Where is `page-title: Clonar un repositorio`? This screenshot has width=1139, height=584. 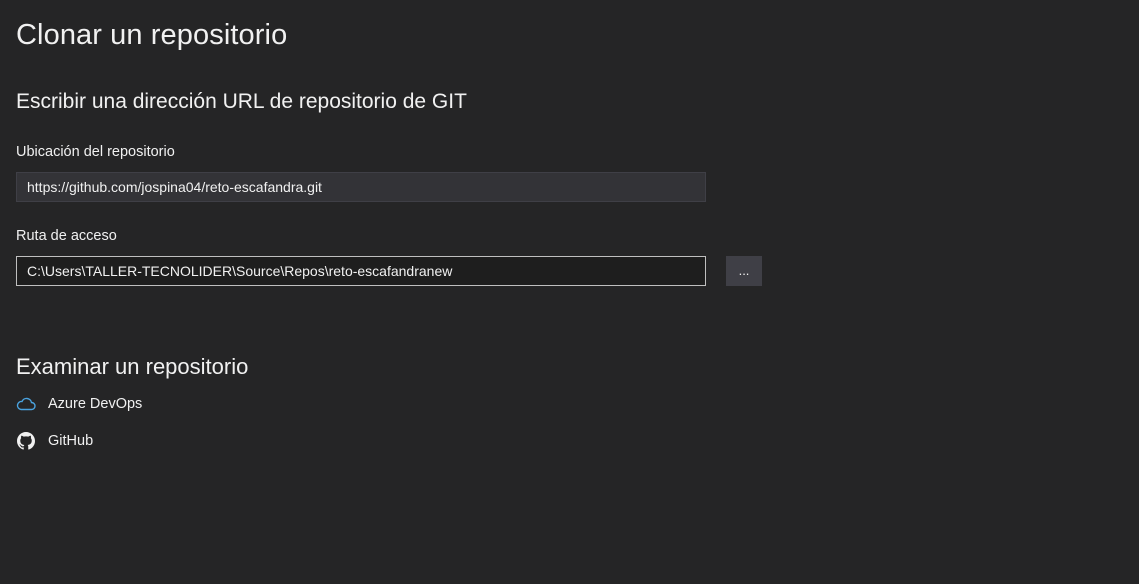
page-title: Clonar un repositorio is located at coordinates (152, 35).